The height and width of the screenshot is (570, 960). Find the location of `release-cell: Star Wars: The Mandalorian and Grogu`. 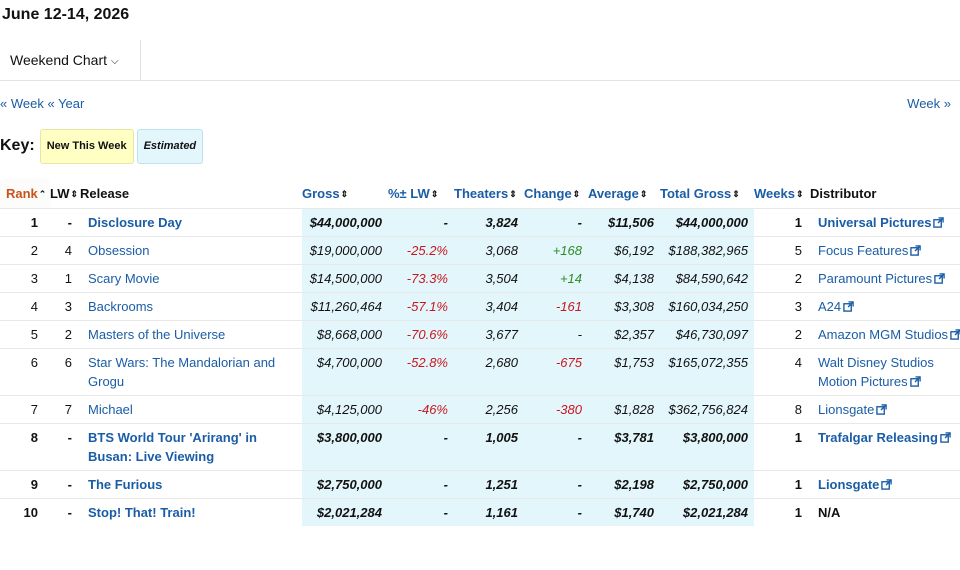

release-cell: Star Wars: The Mandalorian and Grogu is located at coordinates (191, 372).